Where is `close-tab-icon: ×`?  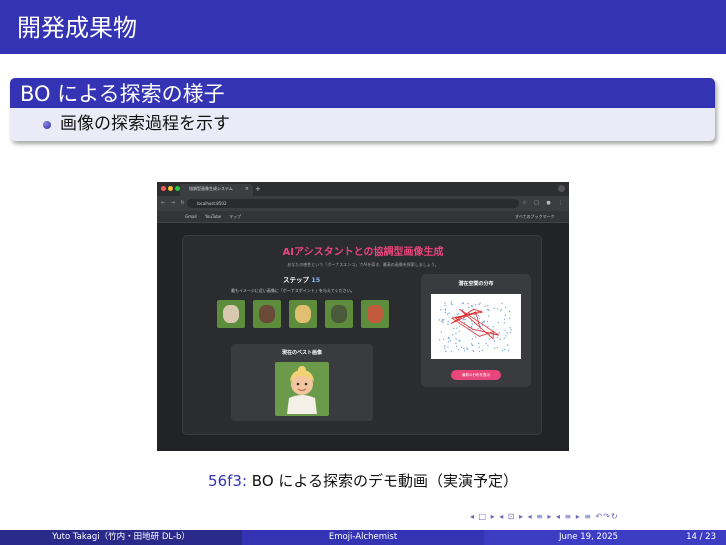
close-tab-icon: × is located at coordinates (247, 189).